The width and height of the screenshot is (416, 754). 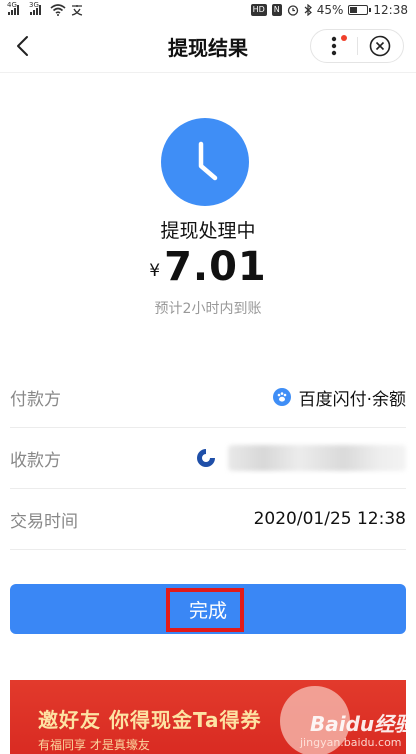 What do you see at coordinates (352, 399) in the screenshot?
I see `payer-value: 百度闪付·余额` at bounding box center [352, 399].